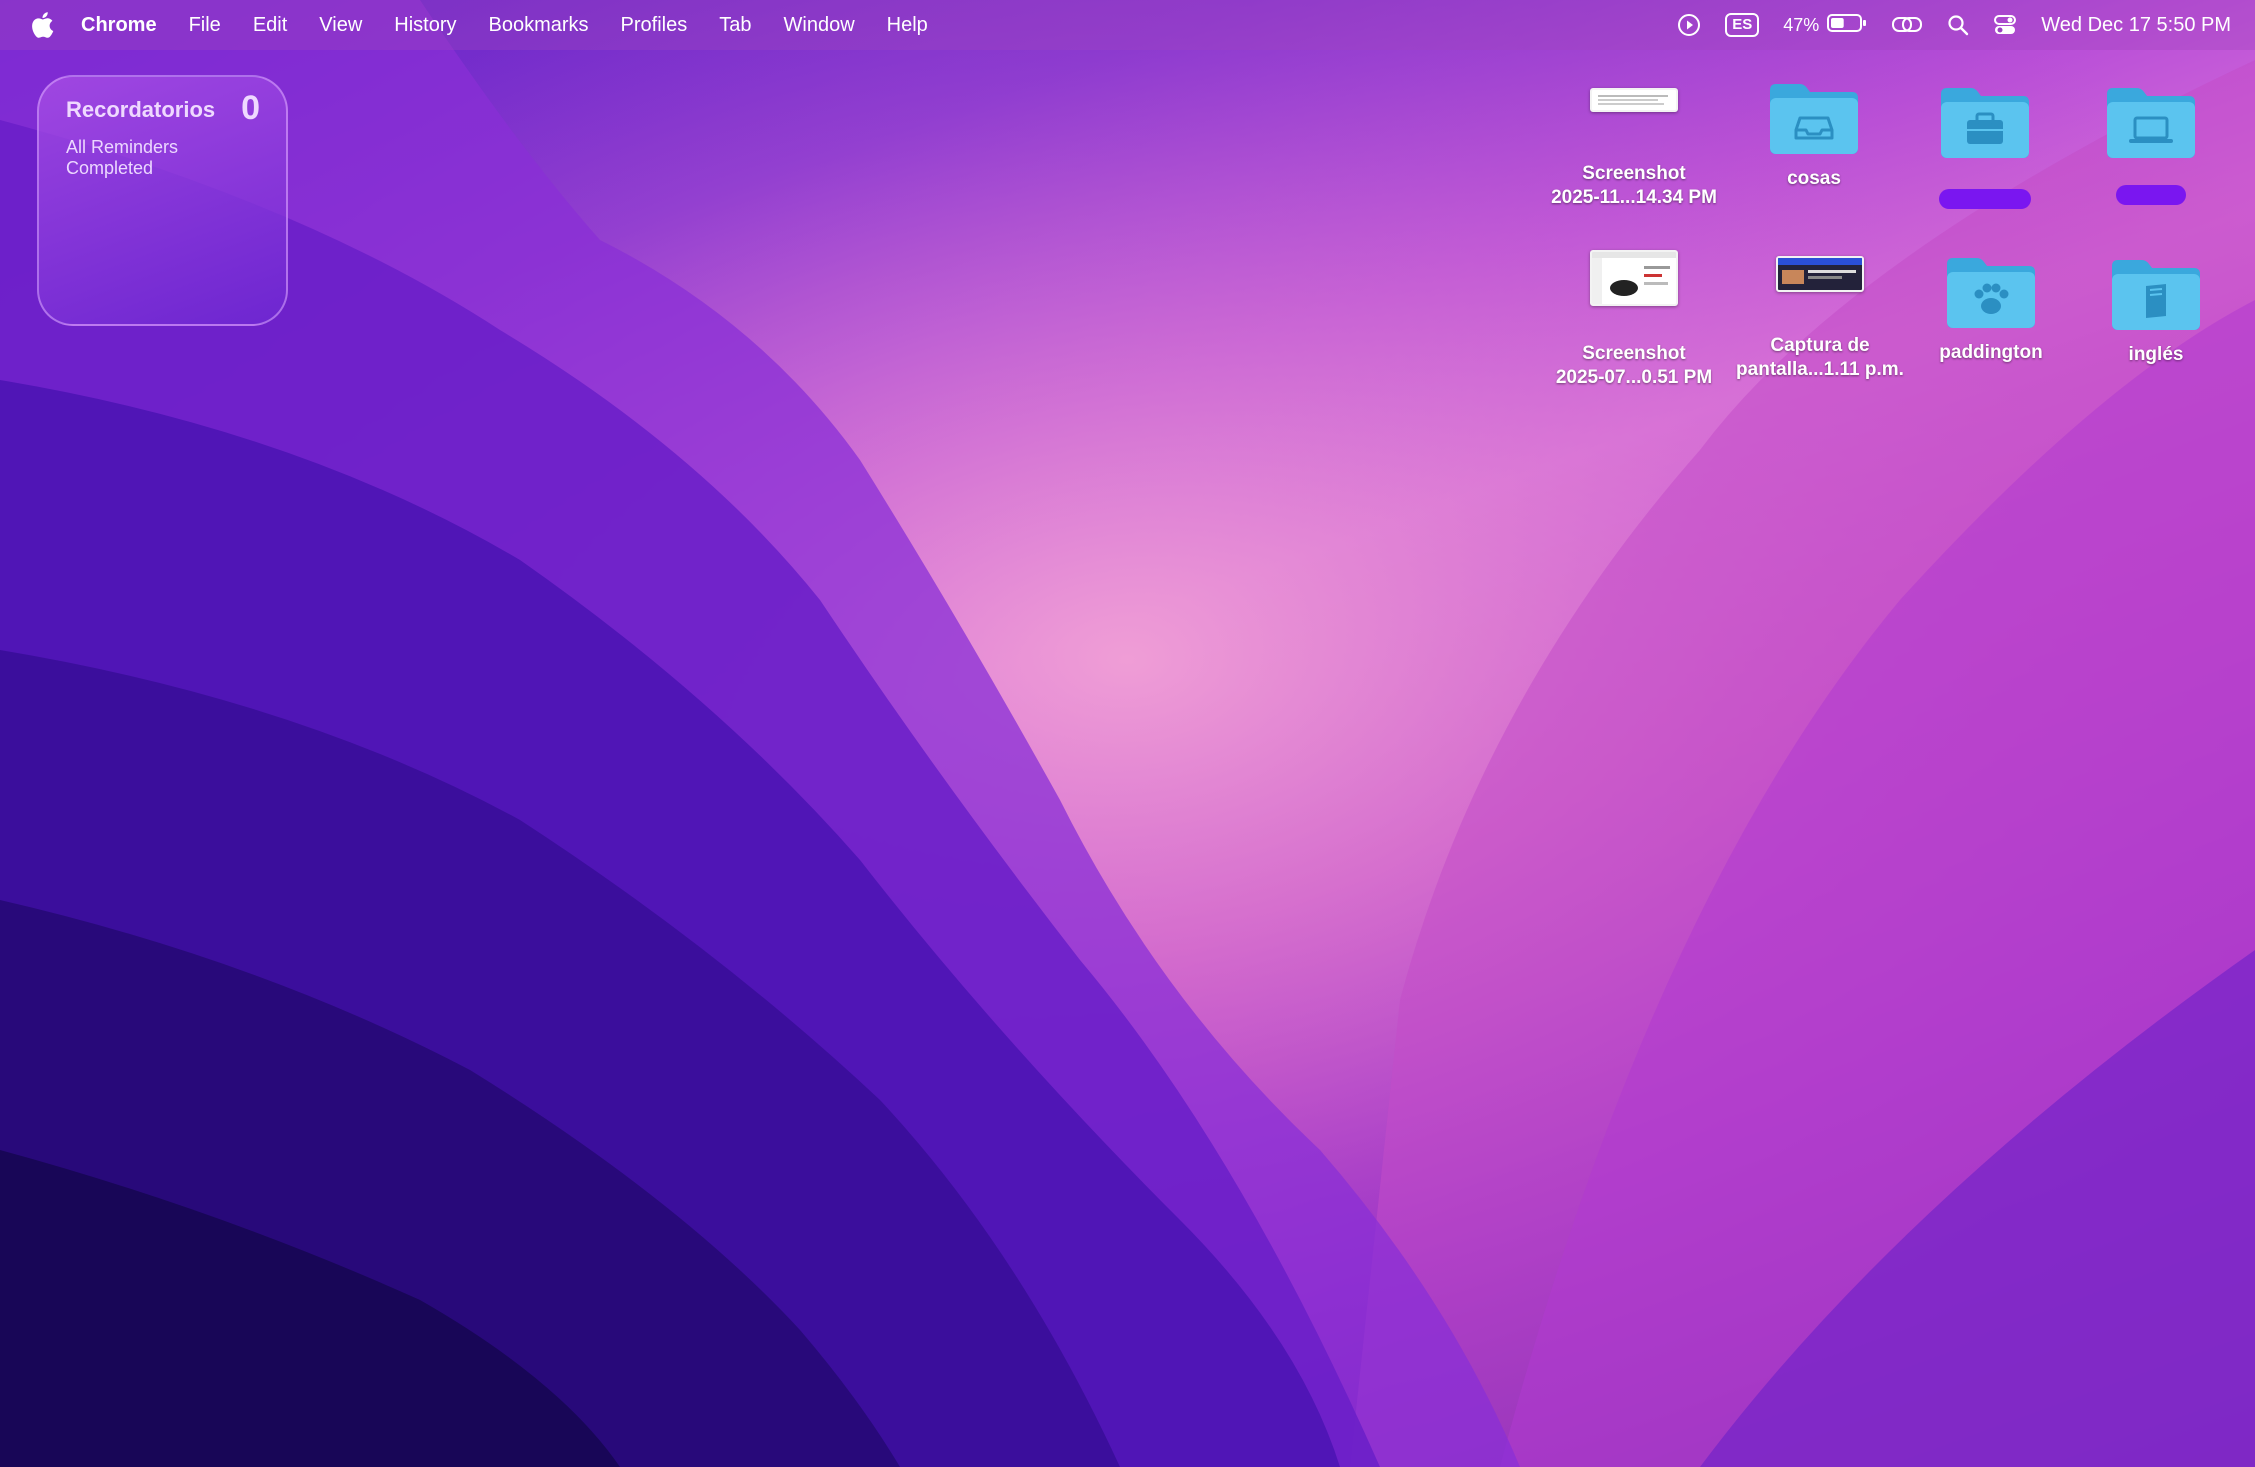 This screenshot has height=1467, width=2255. What do you see at coordinates (340, 25) in the screenshot?
I see `menu-view: View` at bounding box center [340, 25].